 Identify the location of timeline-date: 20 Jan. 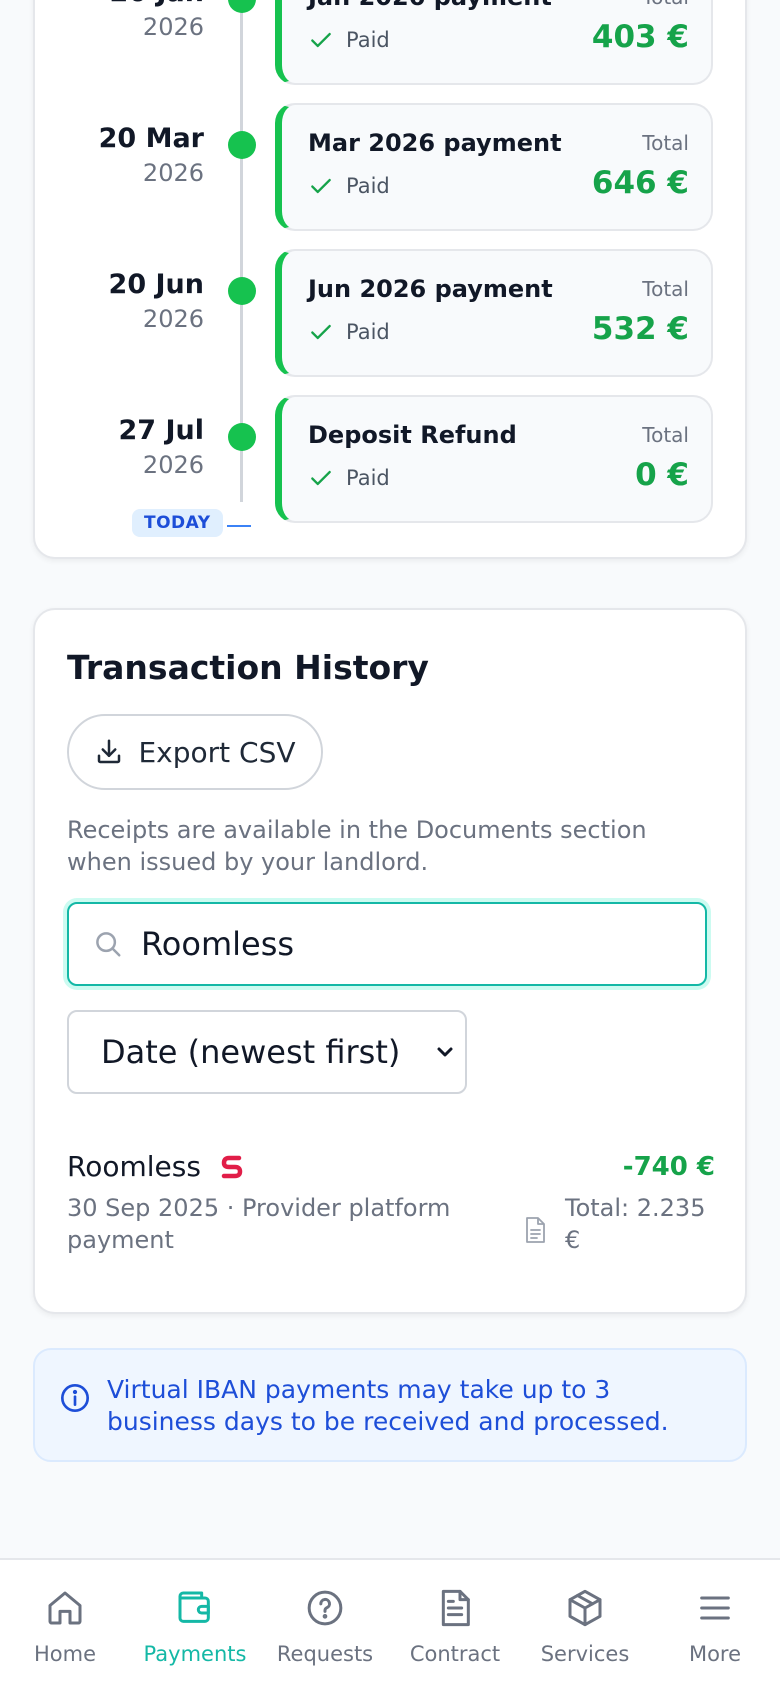
(157, 4).